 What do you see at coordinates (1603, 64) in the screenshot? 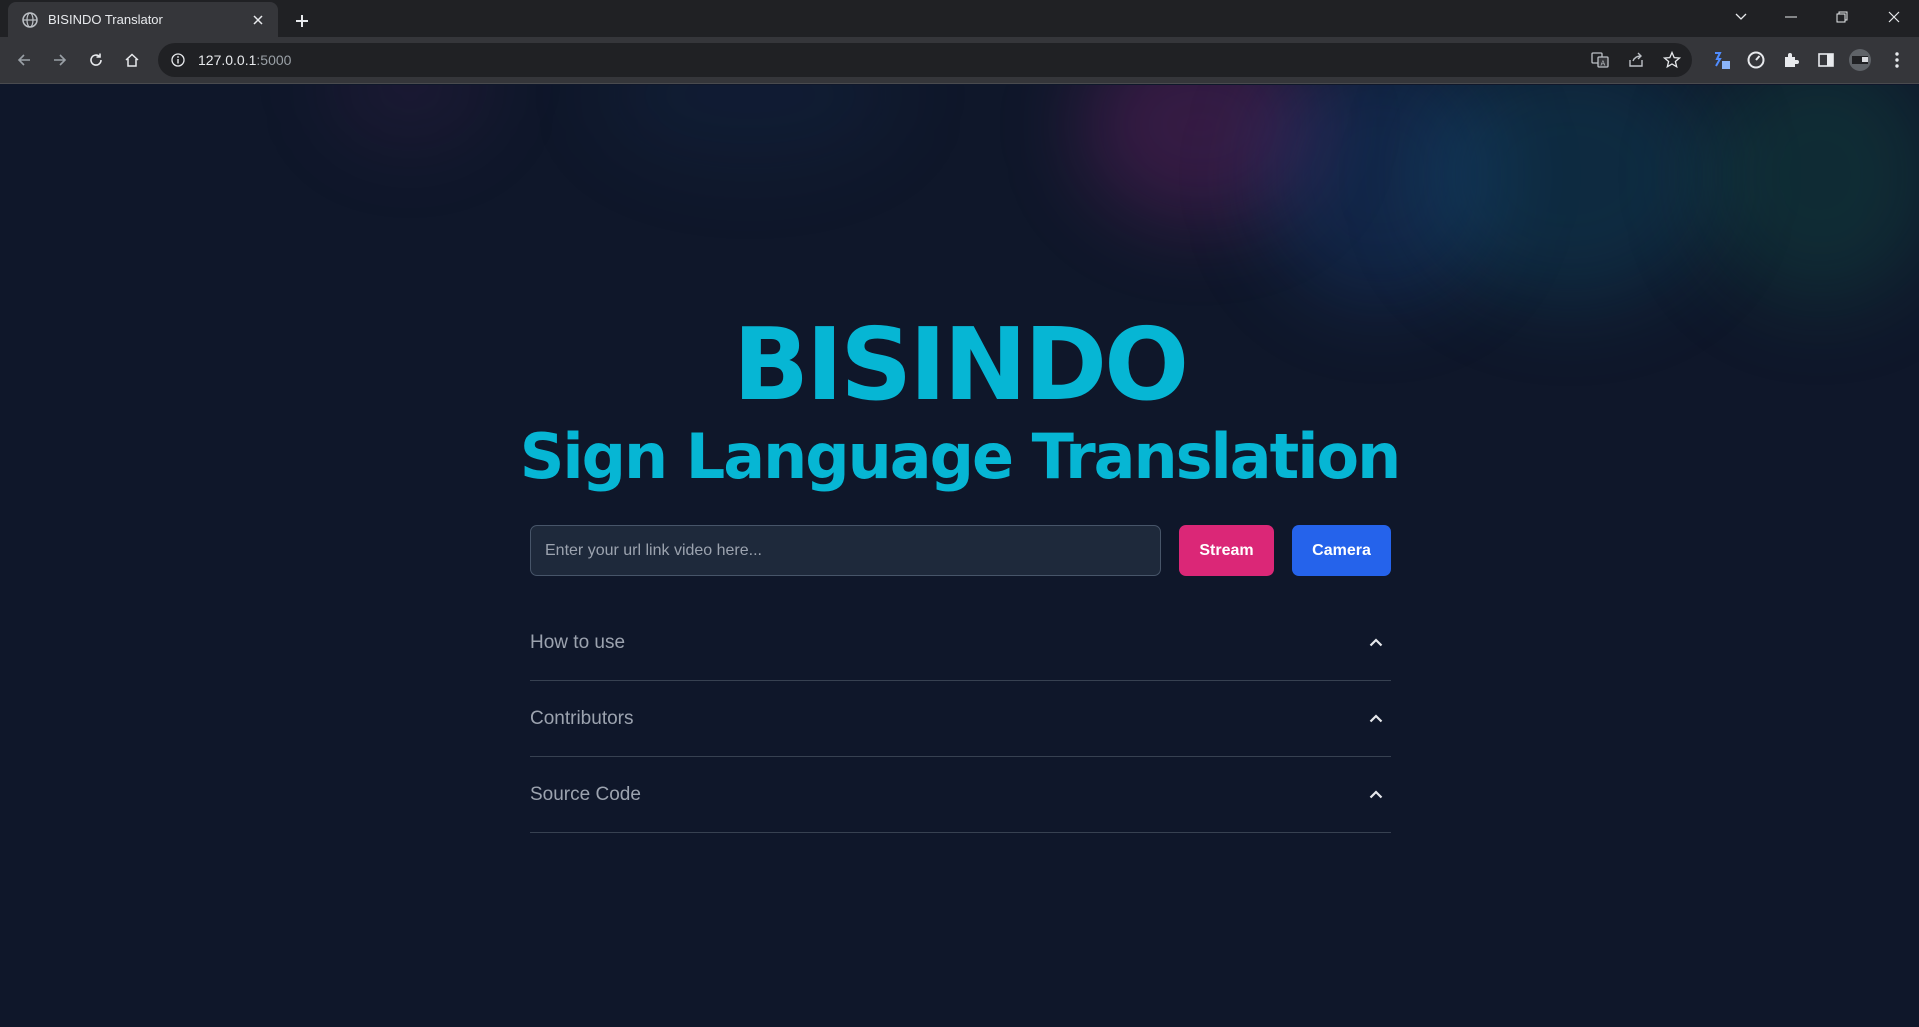
I see `svg-text: A` at bounding box center [1603, 64].